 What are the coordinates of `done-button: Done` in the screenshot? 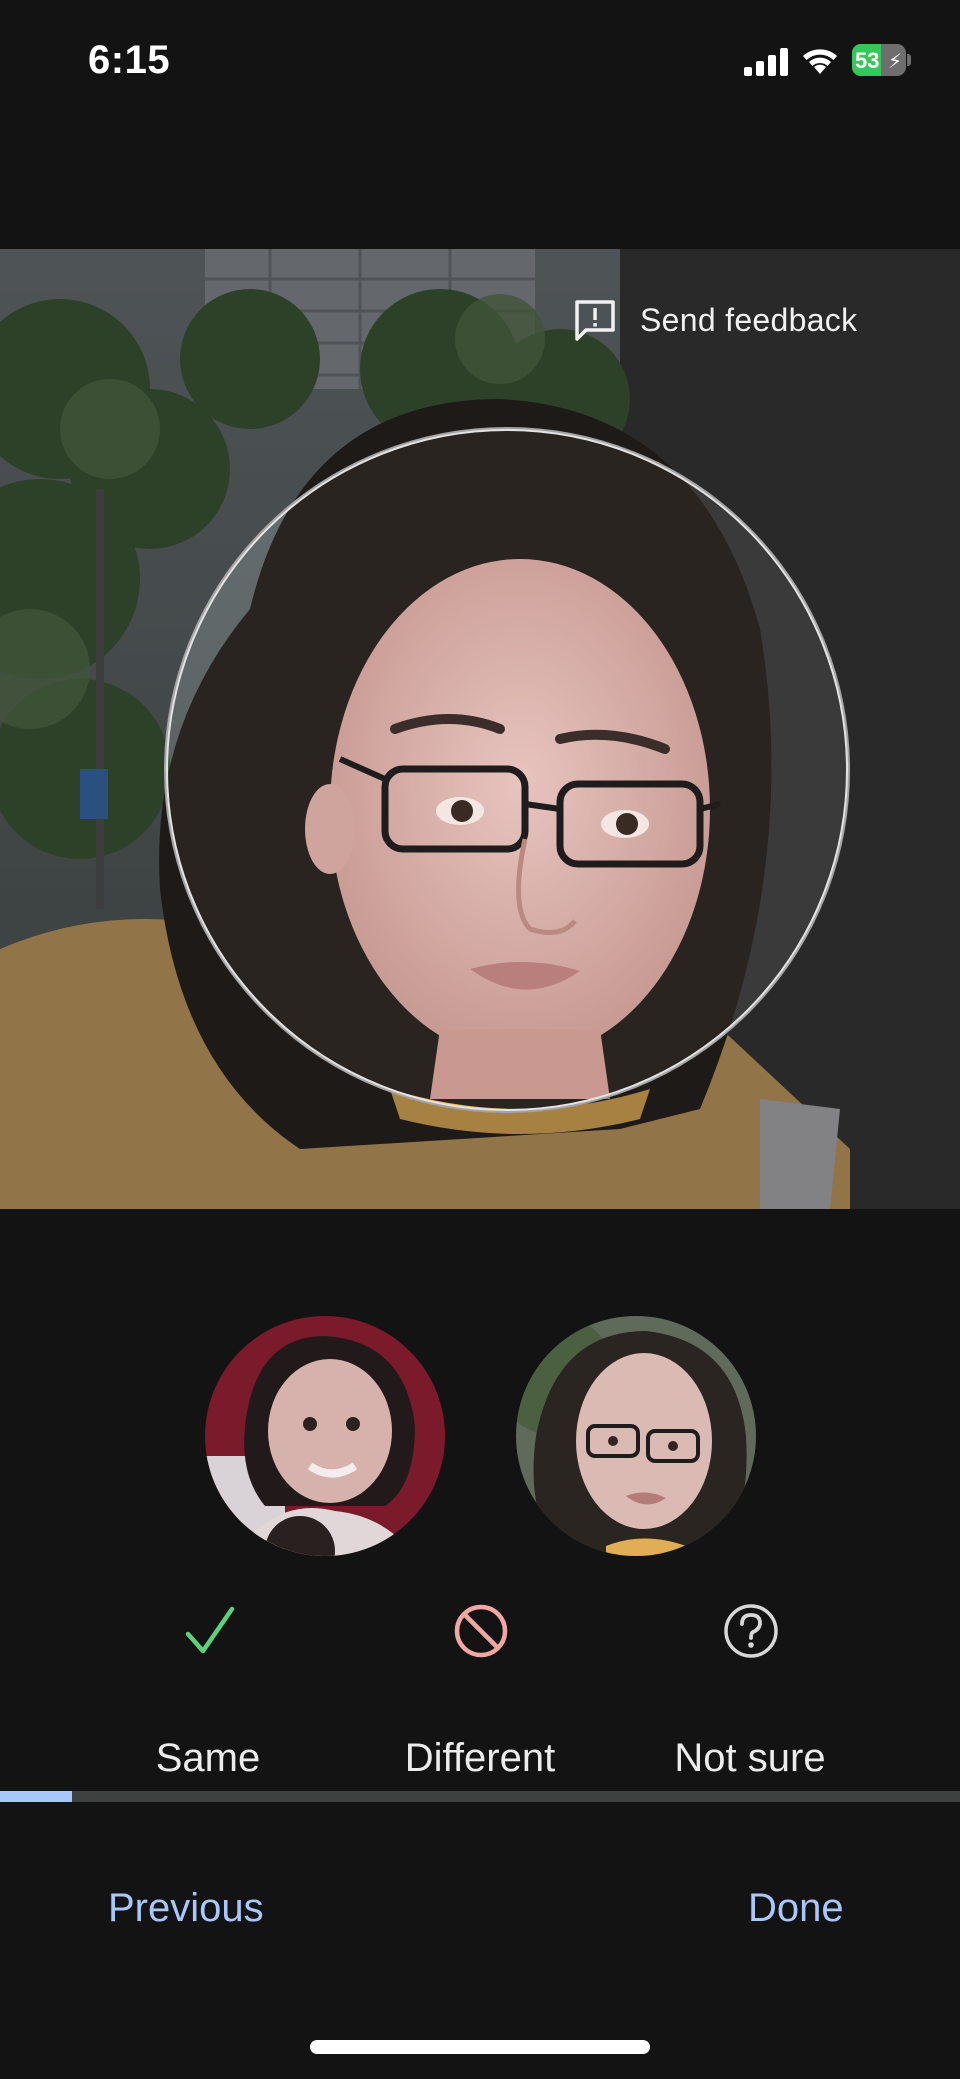 It's located at (796, 1908).